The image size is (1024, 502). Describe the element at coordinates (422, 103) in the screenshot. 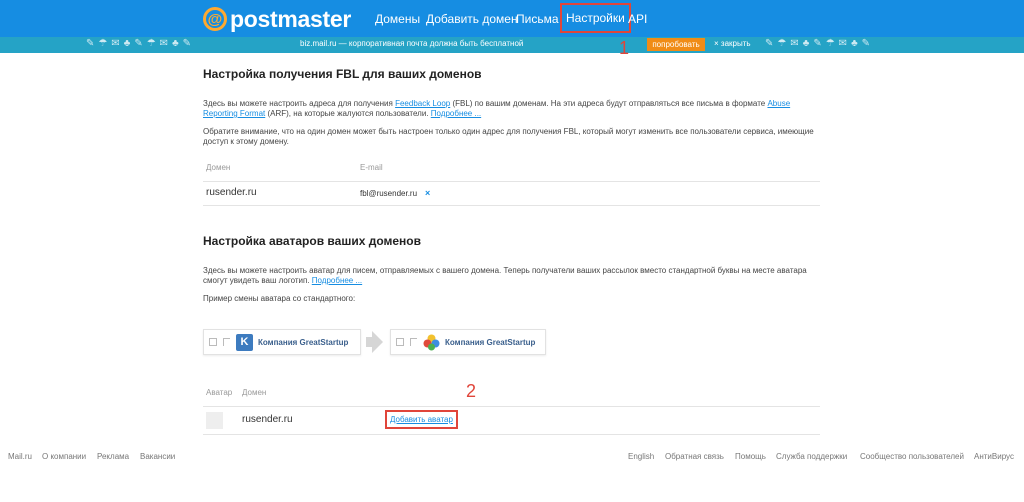

I see `feedback-loop-link: Feedback Loop` at that location.